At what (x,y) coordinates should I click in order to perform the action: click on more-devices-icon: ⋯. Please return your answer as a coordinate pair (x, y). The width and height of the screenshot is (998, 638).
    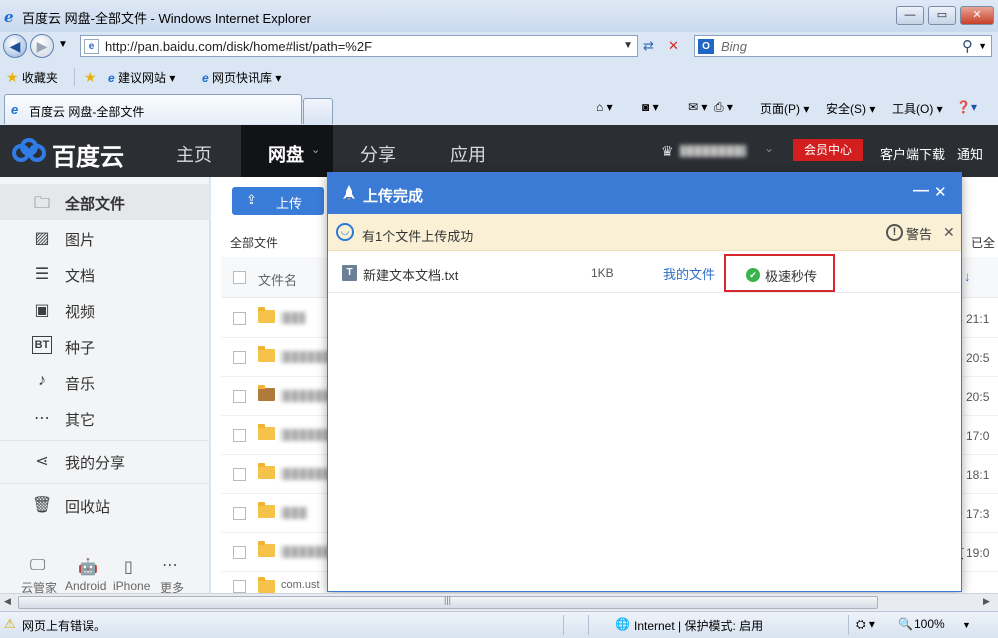
    Looking at the image, I should click on (170, 565).